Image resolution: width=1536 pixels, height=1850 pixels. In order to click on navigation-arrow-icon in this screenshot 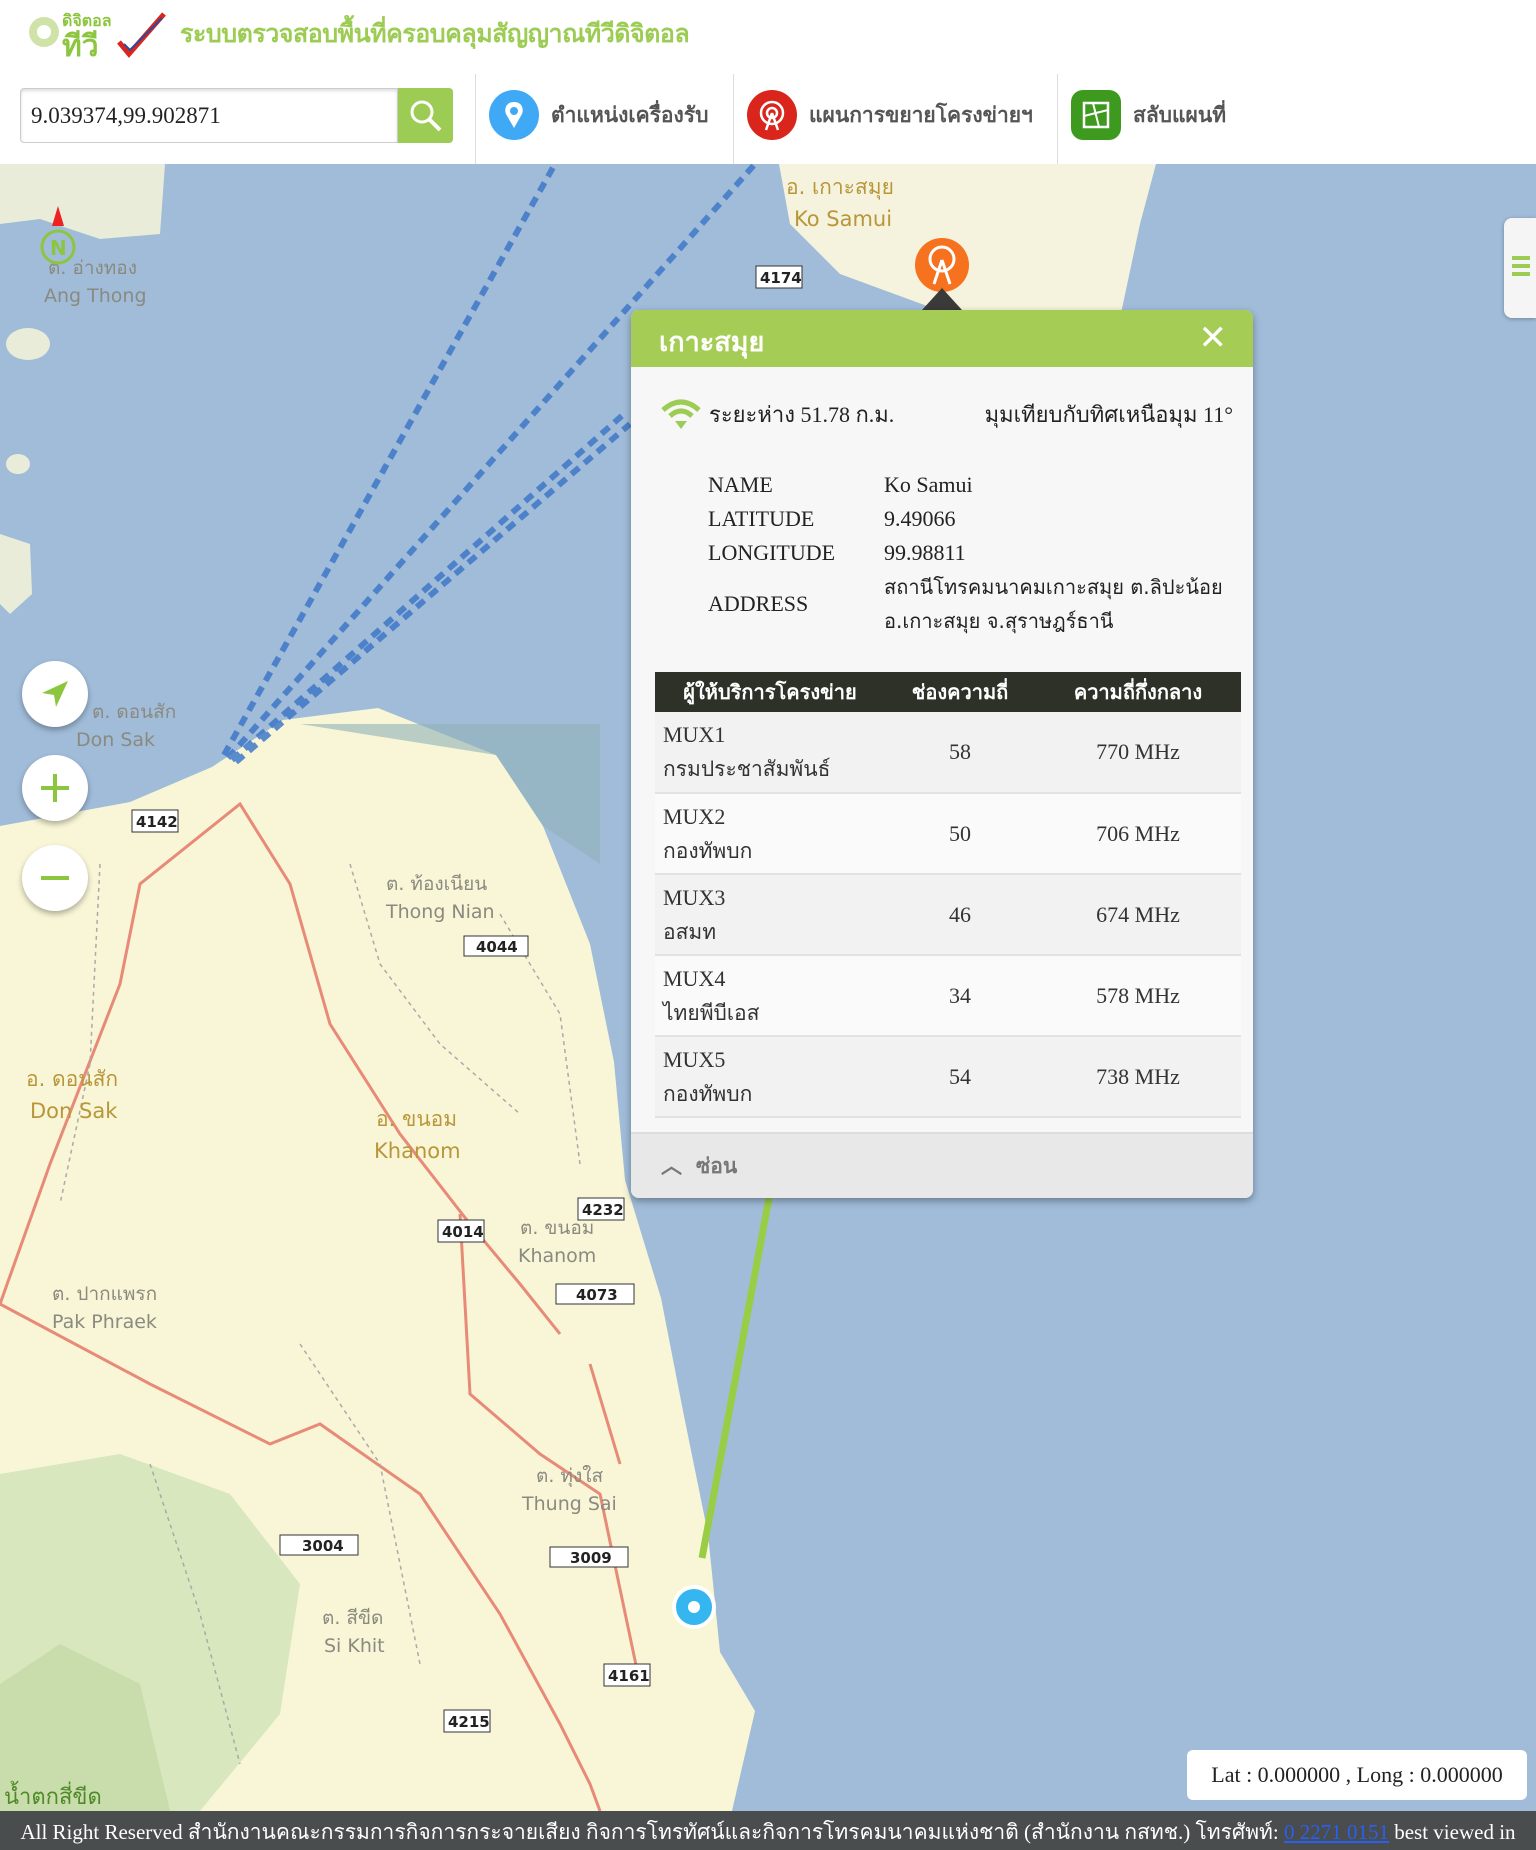, I will do `click(55, 694)`.